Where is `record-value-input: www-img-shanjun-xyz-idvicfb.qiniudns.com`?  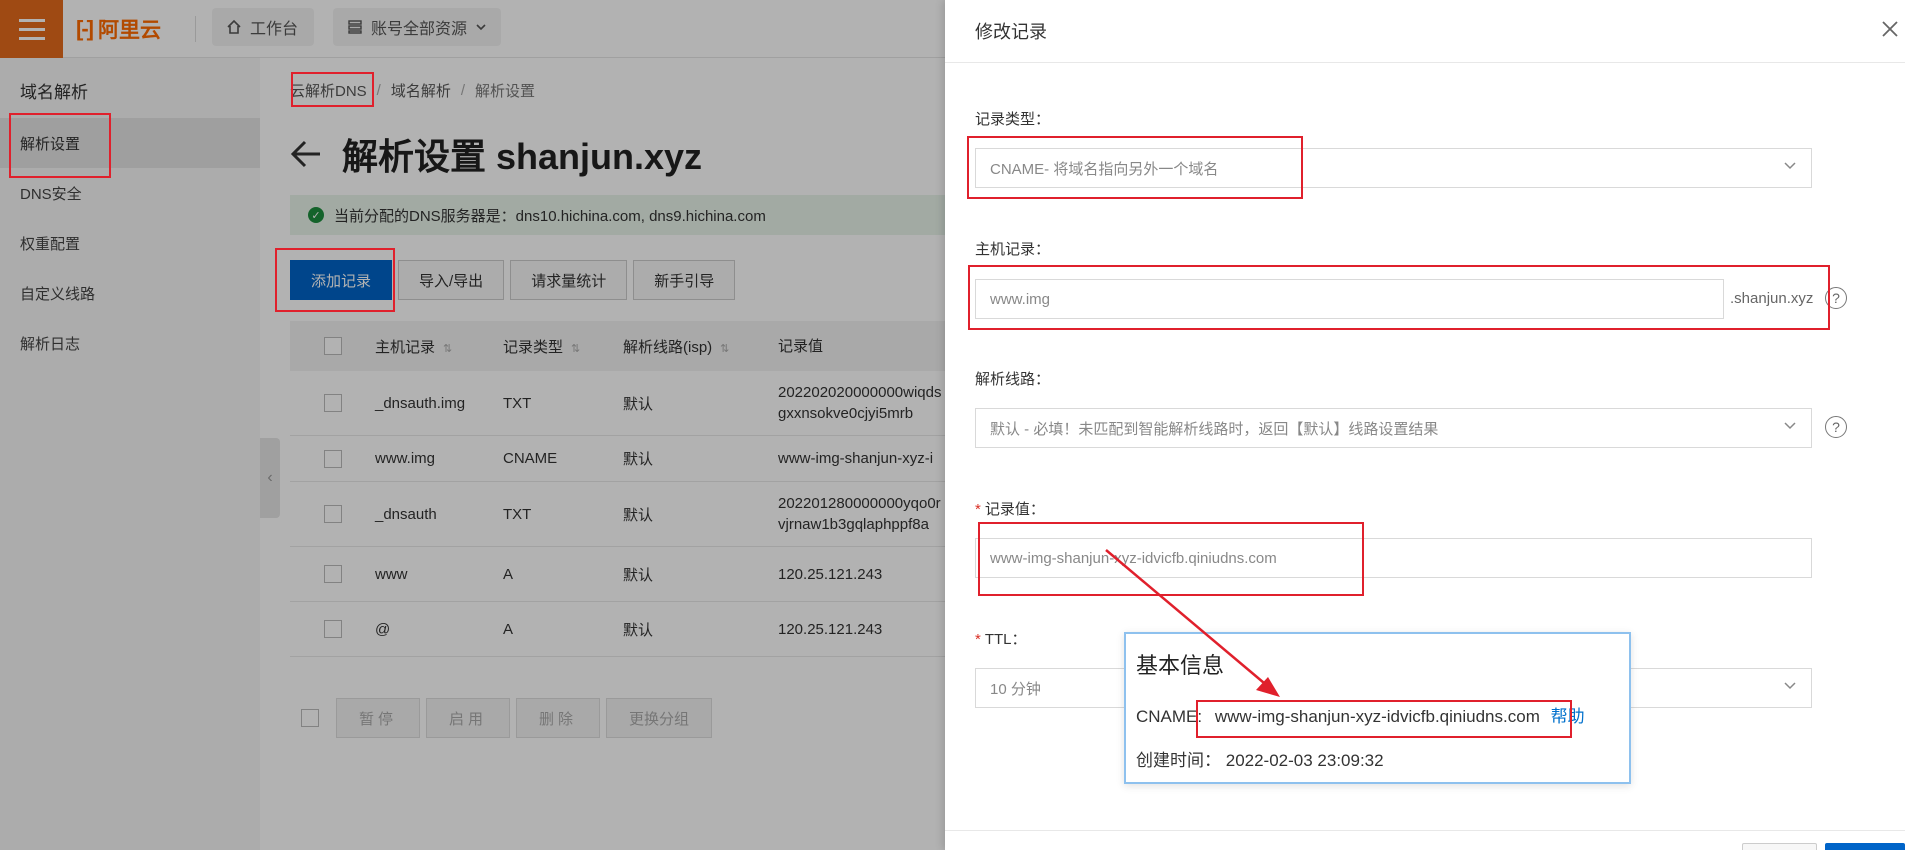 record-value-input: www-img-shanjun-xyz-idvicfb.qiniudns.com is located at coordinates (1393, 558).